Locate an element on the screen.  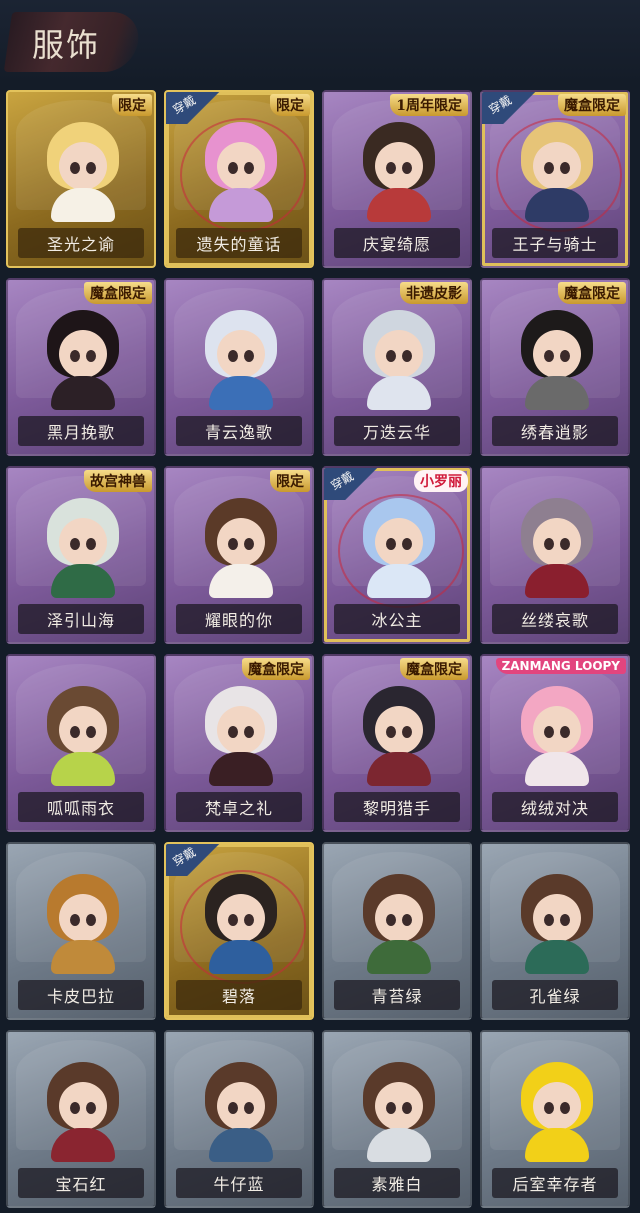
costume-card: 青云逸歌 is located at coordinates (239, 367).